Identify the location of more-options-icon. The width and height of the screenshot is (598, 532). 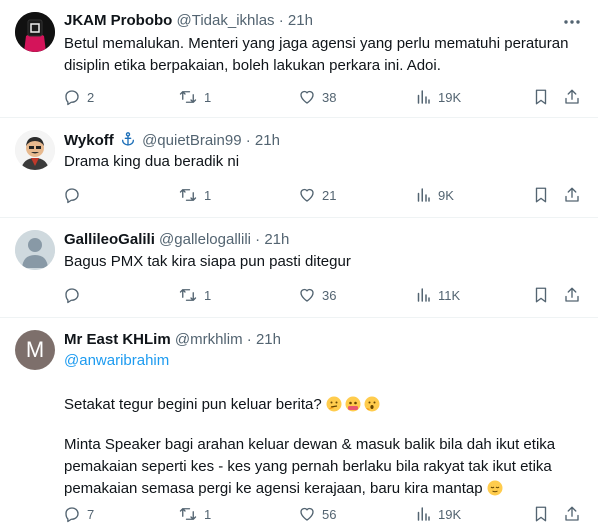
(572, 22).